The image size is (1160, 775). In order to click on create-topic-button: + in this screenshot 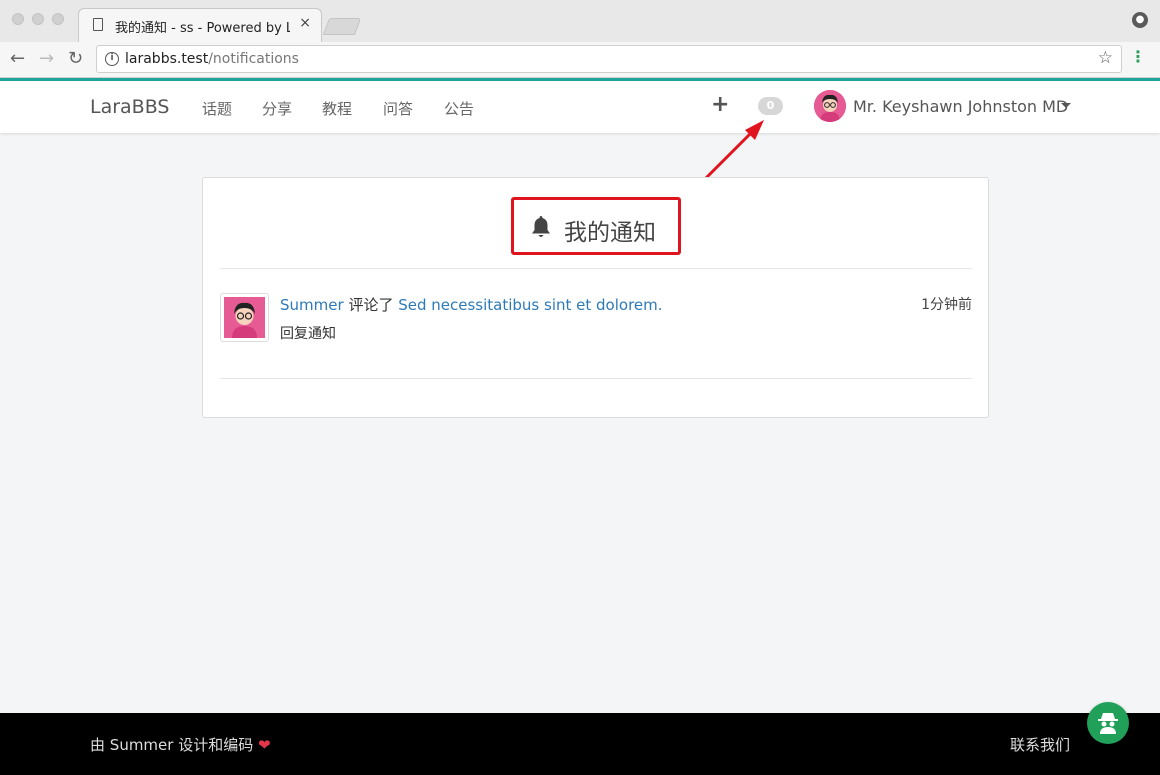, I will do `click(720, 104)`.